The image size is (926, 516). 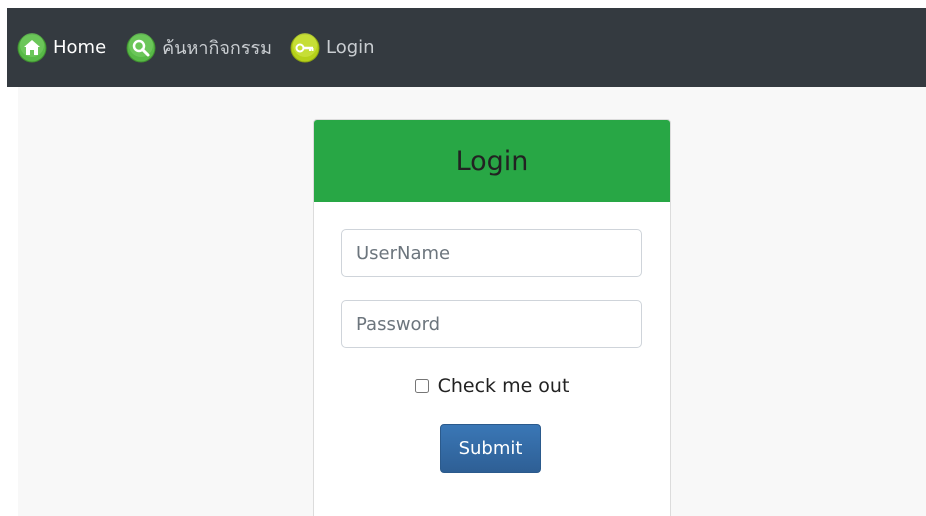 I want to click on nav-home: Home, so click(x=61, y=47).